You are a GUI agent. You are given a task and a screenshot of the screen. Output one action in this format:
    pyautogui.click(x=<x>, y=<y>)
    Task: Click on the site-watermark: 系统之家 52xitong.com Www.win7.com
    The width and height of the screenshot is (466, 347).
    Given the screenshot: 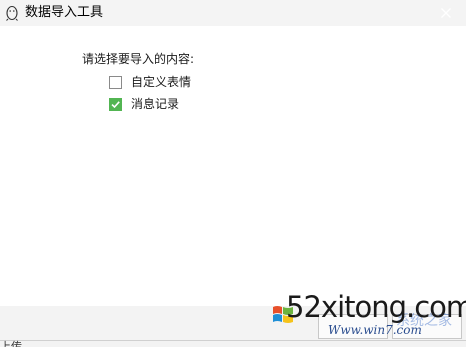 What is the action you would take?
    pyautogui.click(x=369, y=318)
    